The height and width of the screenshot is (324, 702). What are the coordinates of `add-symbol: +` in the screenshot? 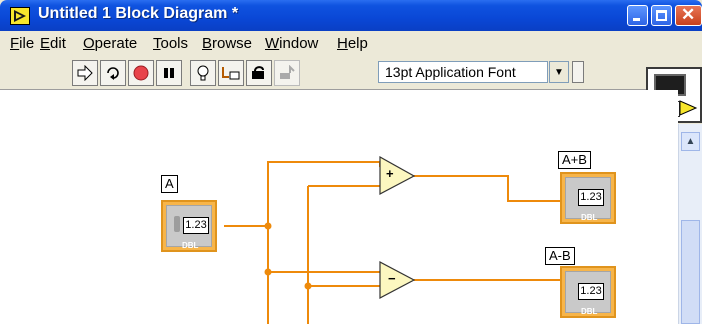 It's located at (390, 173).